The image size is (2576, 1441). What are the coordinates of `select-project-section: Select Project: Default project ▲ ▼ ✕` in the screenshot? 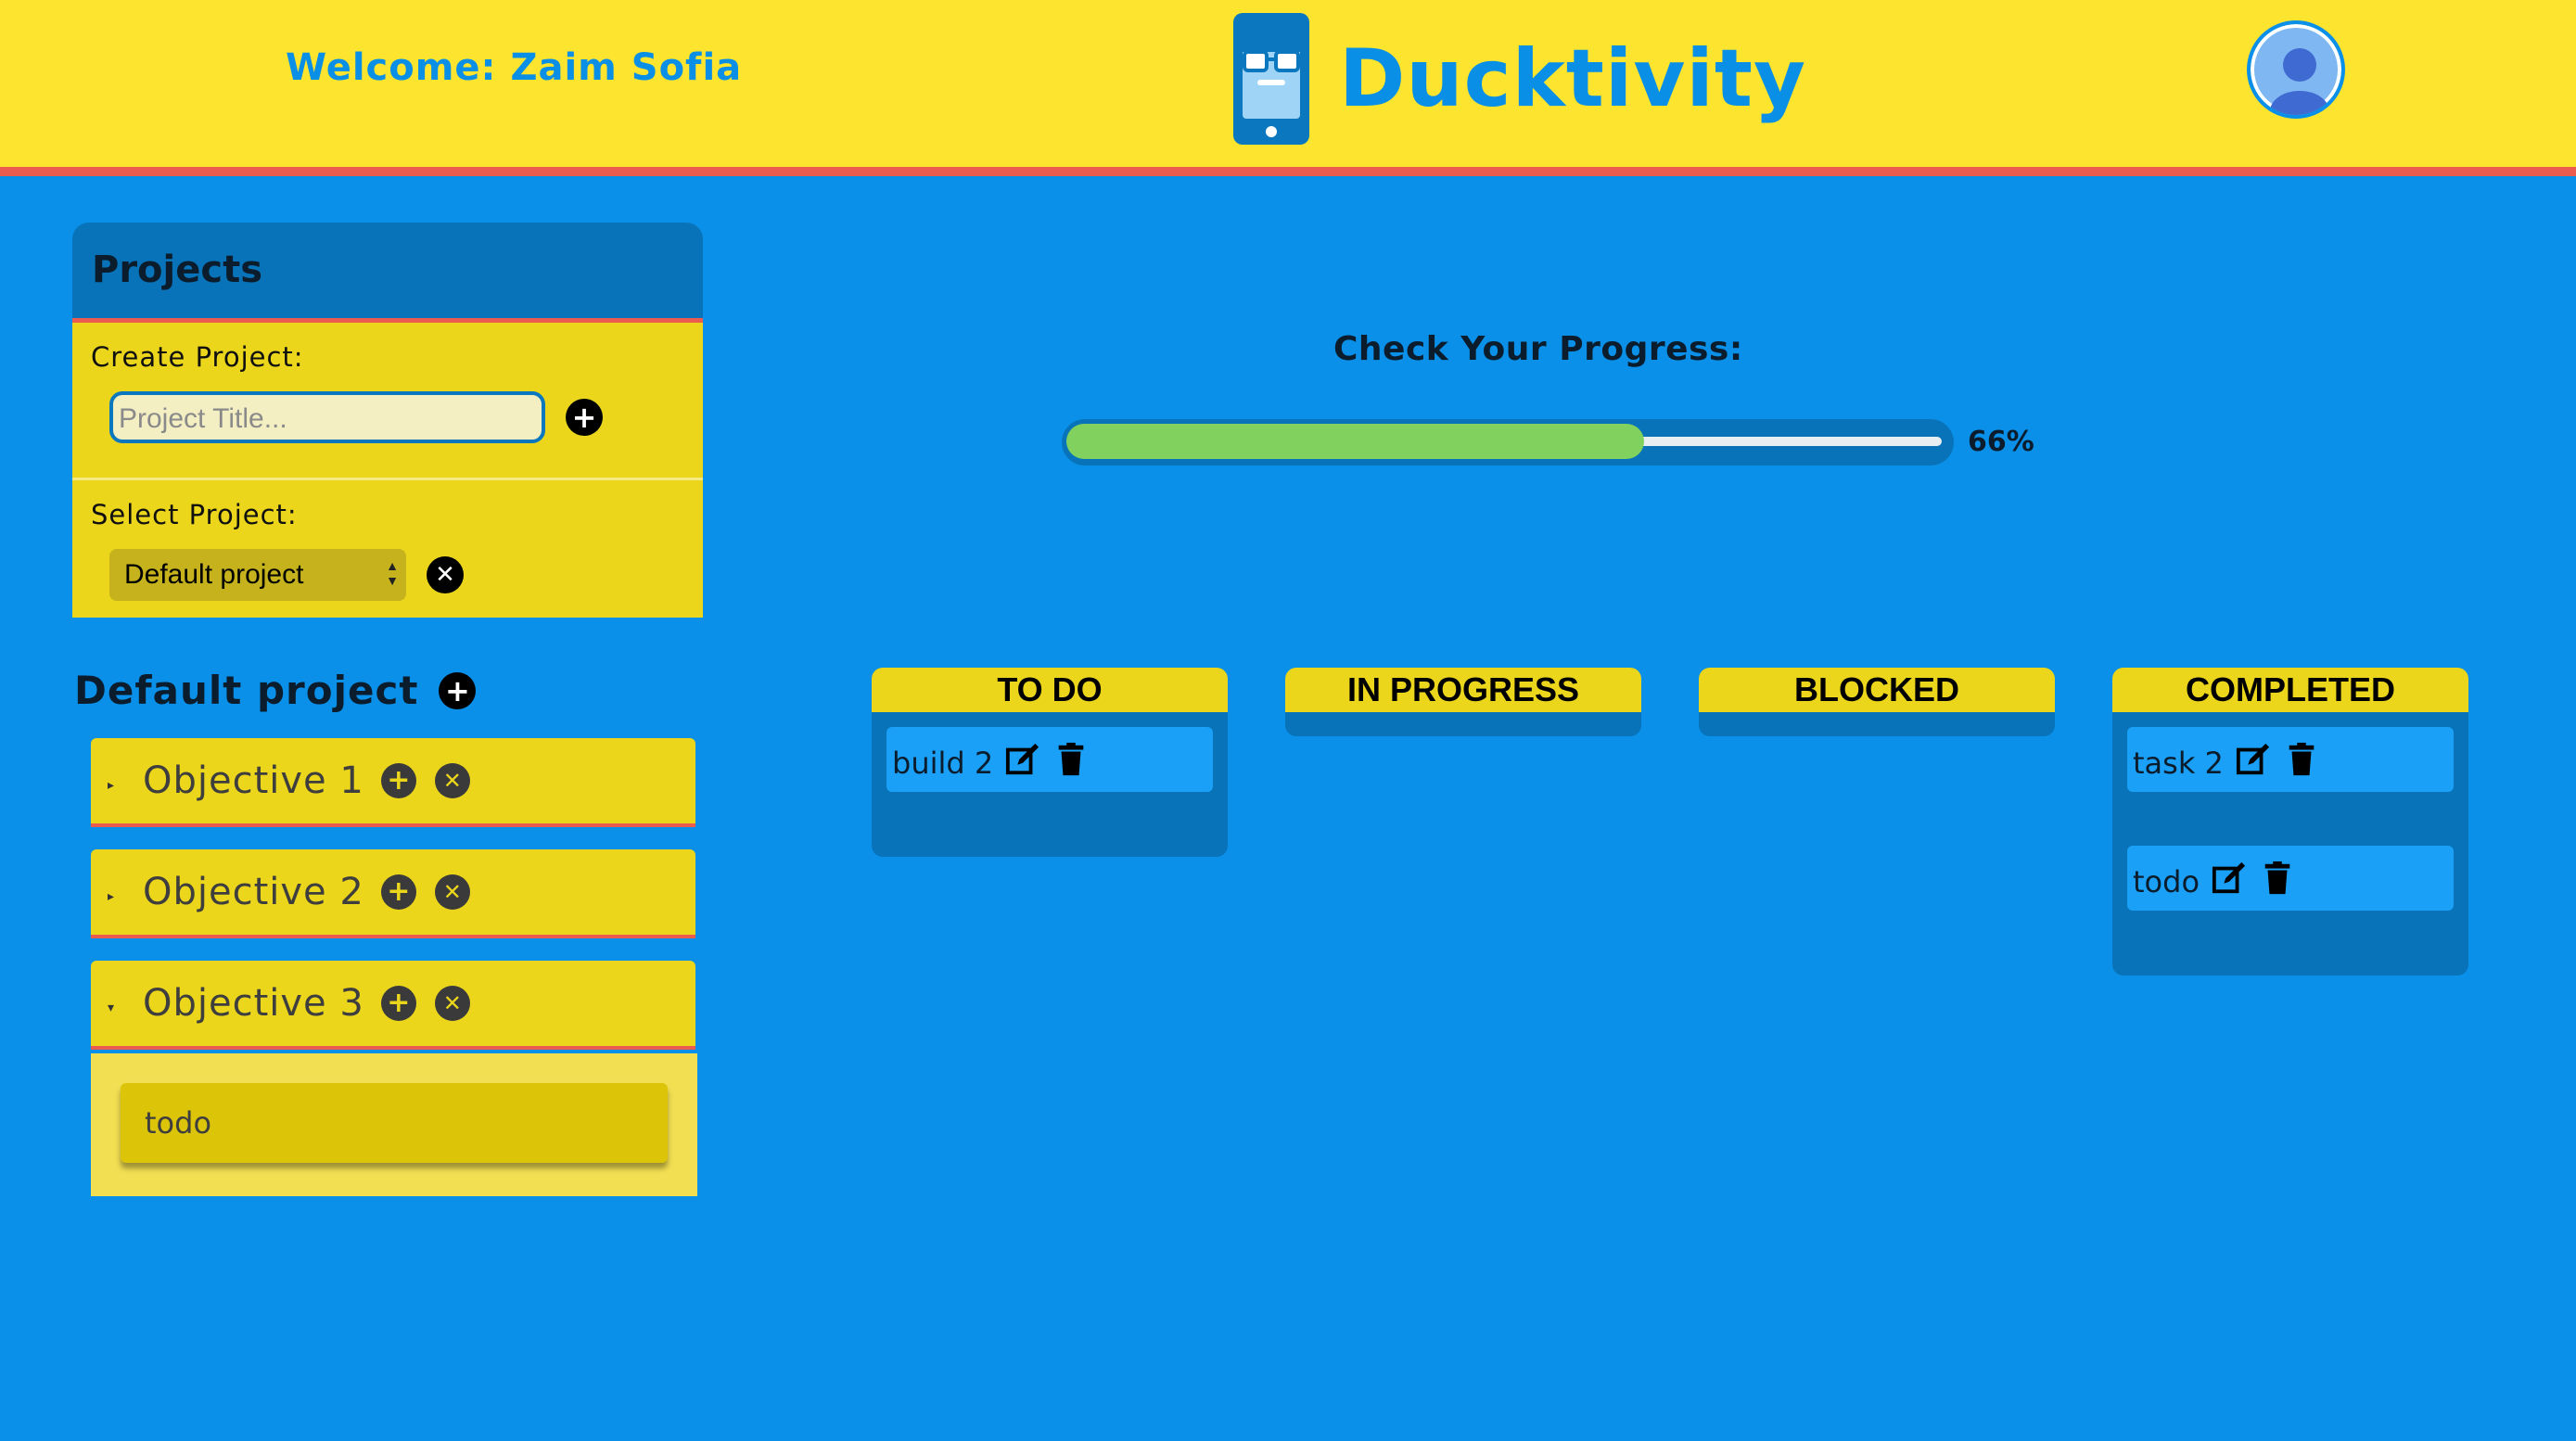 It's located at (388, 549).